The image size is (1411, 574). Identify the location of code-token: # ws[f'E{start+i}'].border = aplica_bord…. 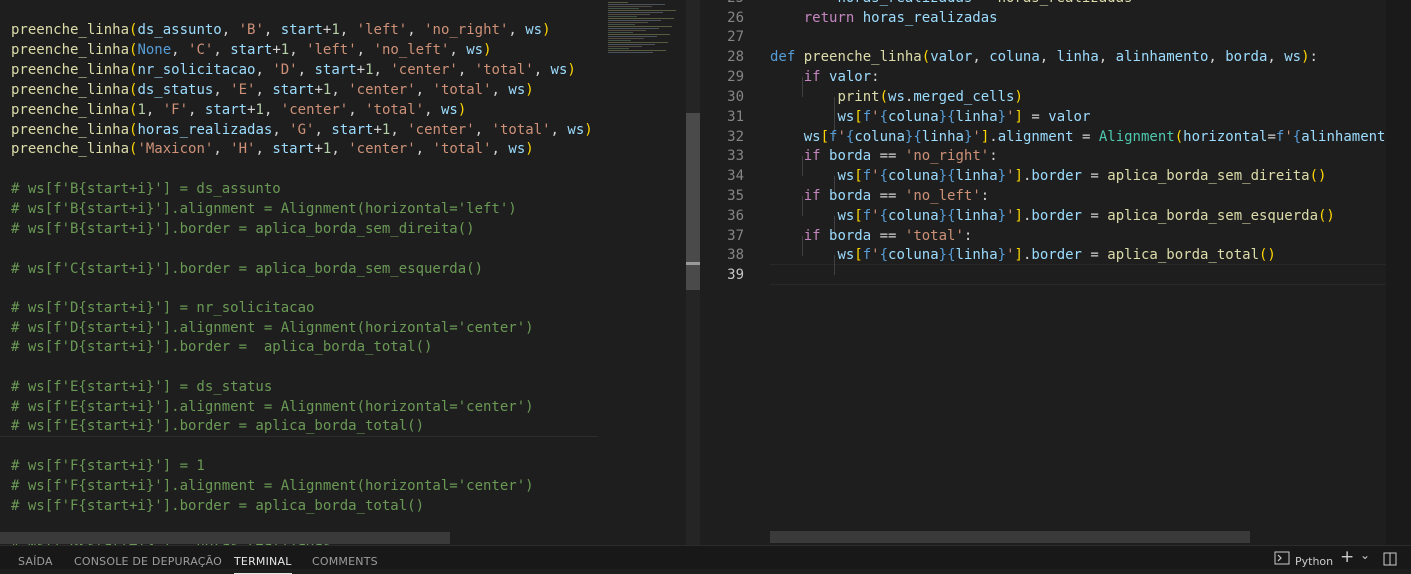
(217, 426).